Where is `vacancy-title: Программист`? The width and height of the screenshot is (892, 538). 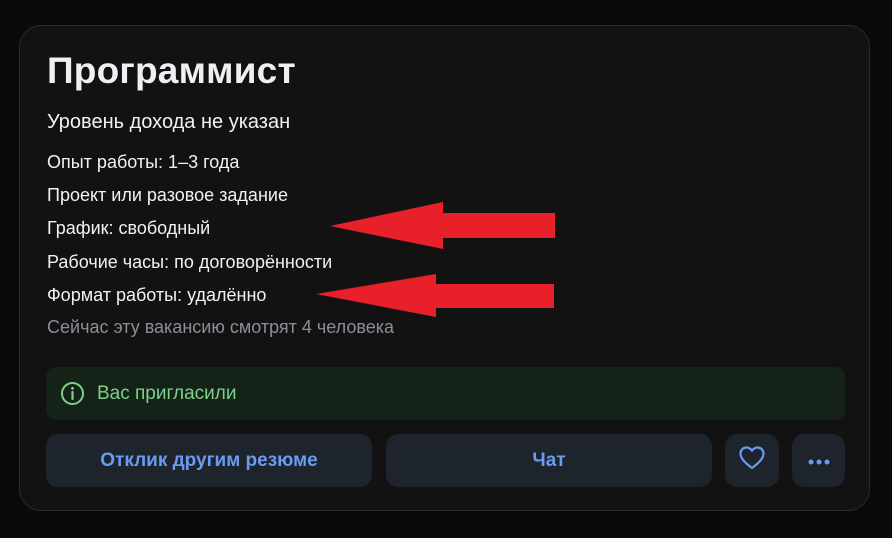 vacancy-title: Программист is located at coordinates (171, 71).